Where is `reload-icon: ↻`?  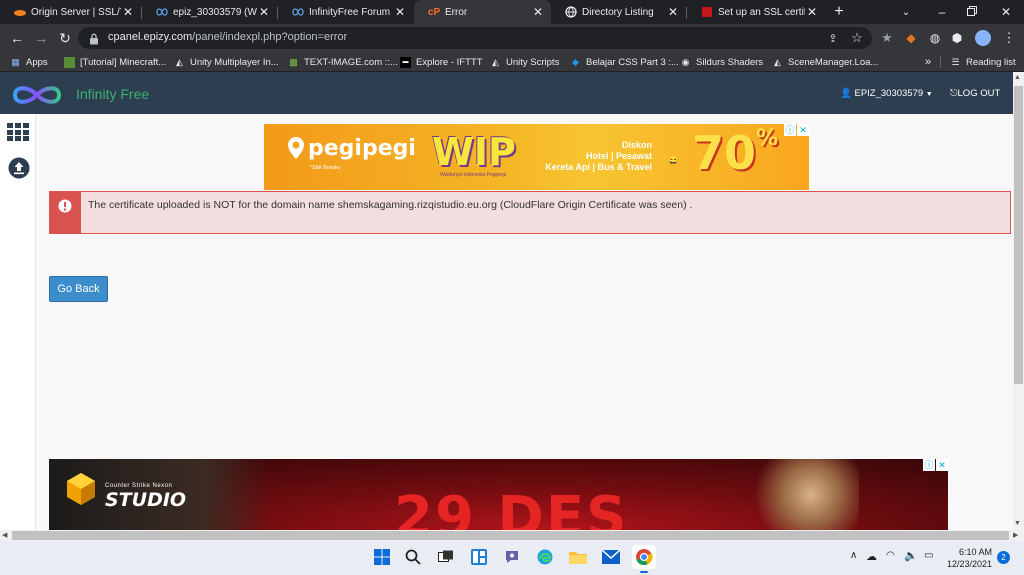
reload-icon: ↻ is located at coordinates (65, 37).